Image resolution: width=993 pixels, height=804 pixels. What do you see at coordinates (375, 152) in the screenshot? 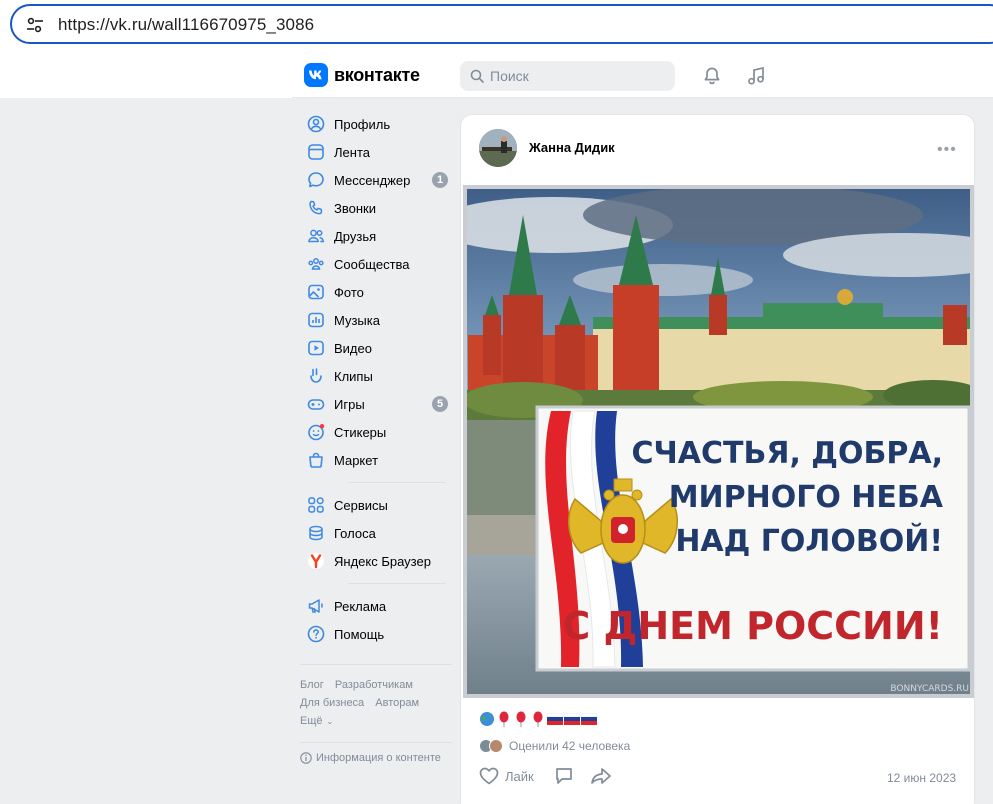
I see `sidebar-item-feed: Лента` at bounding box center [375, 152].